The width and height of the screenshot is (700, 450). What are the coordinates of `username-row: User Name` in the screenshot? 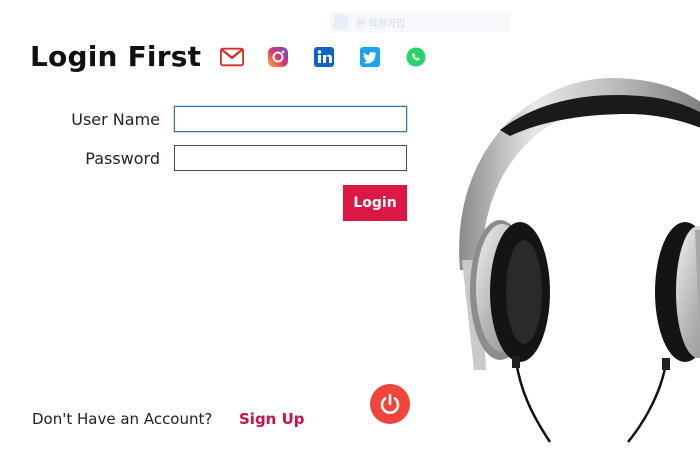 It's located at (223, 119).